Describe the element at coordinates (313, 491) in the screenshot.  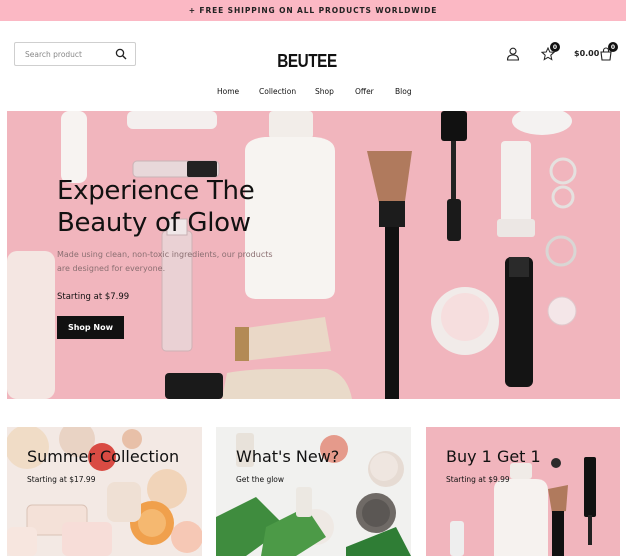
I see `promo-card-whats-new: What's New? Get the glow` at that location.